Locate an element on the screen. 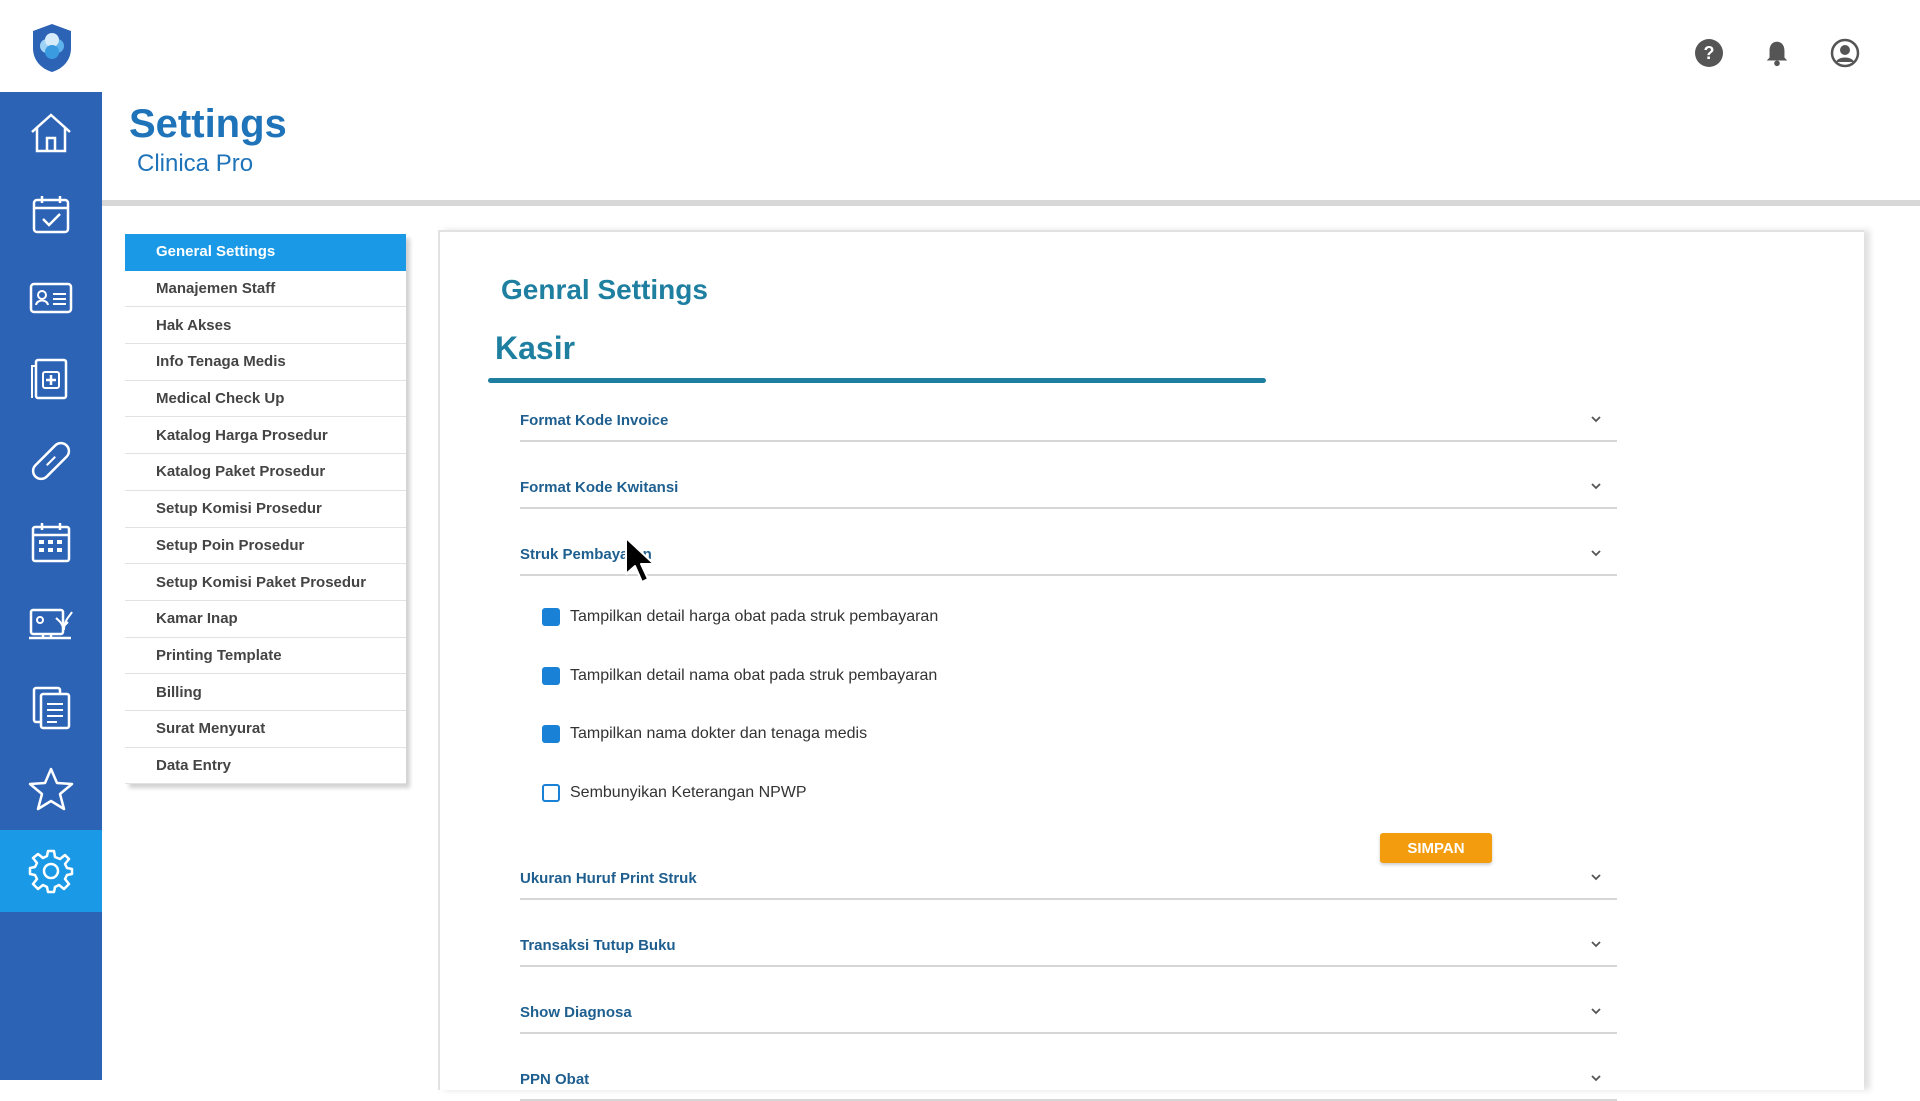 The image size is (1920, 1101). menu-item-setup-komisi-prosedur: Setup Komisi Prosedur is located at coordinates (265, 509).